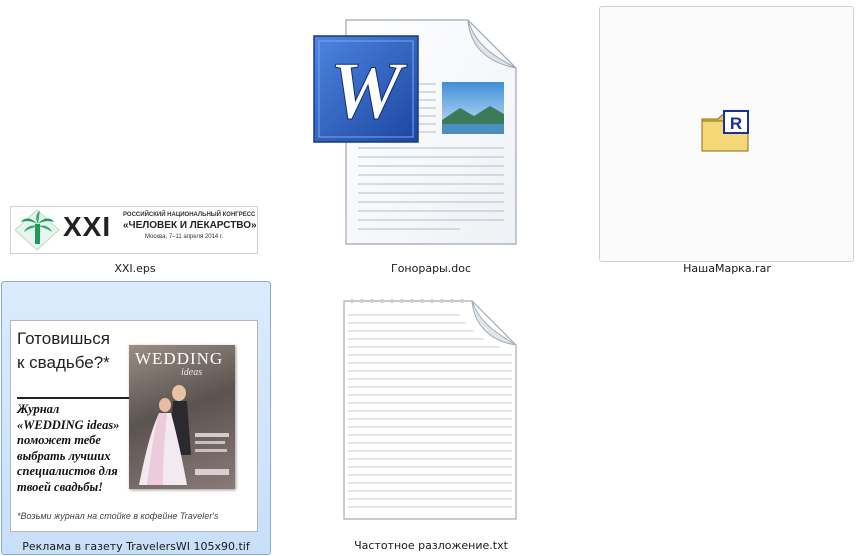  What do you see at coordinates (190, 225) in the screenshot?
I see `eps-line-2: «ЧЕЛОВЕК И ЛЕКАРСТВО»` at bounding box center [190, 225].